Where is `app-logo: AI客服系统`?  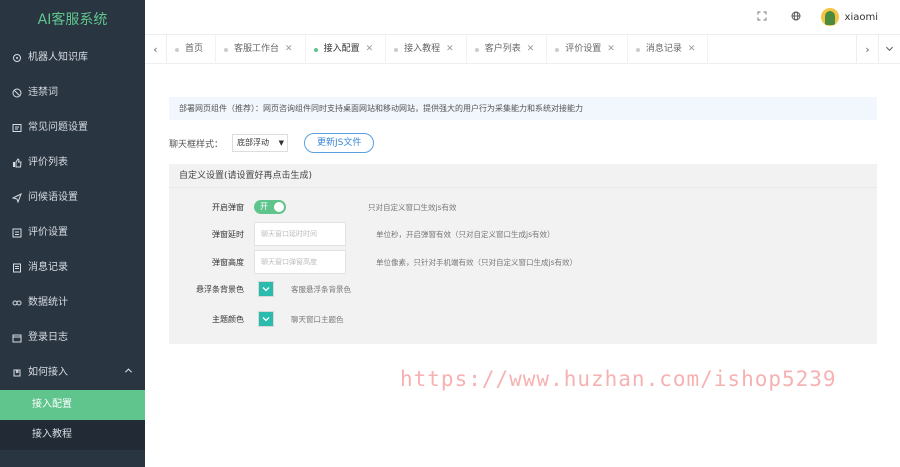
app-logo: AI客服系统 is located at coordinates (72, 20).